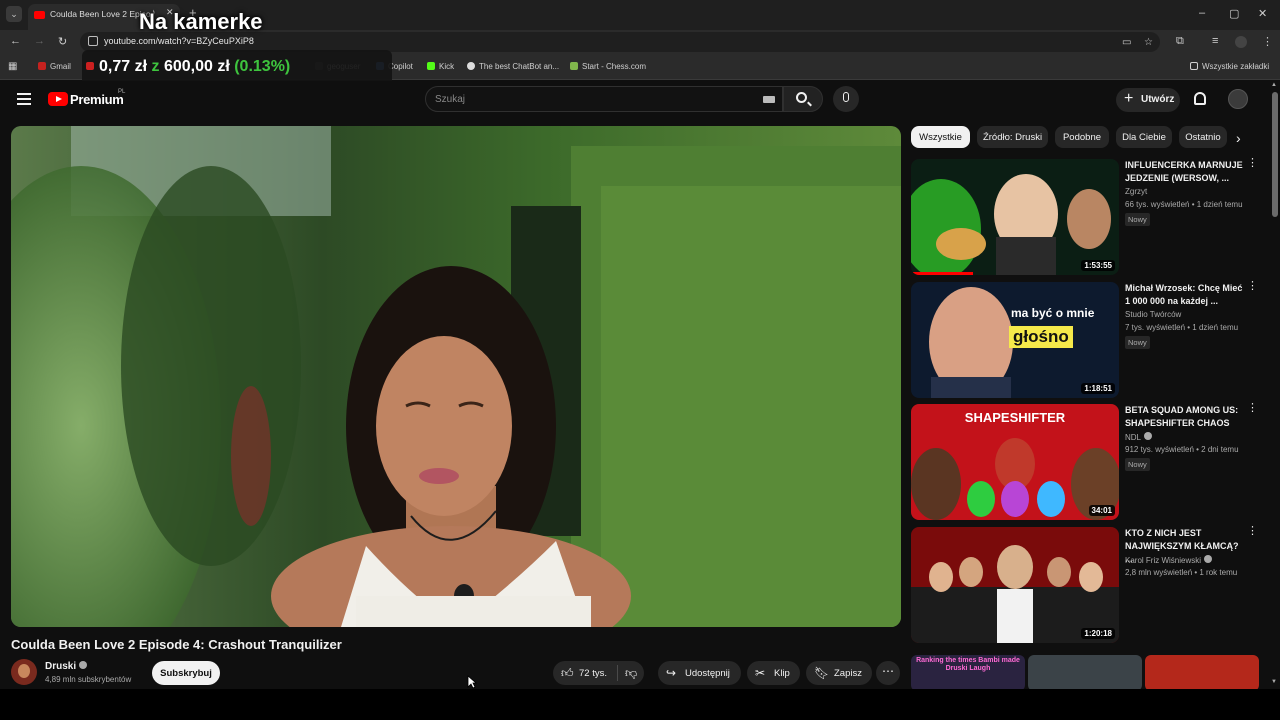 This screenshot has width=1280, height=720. I want to click on youtube-favicon-icon, so click(39, 15).